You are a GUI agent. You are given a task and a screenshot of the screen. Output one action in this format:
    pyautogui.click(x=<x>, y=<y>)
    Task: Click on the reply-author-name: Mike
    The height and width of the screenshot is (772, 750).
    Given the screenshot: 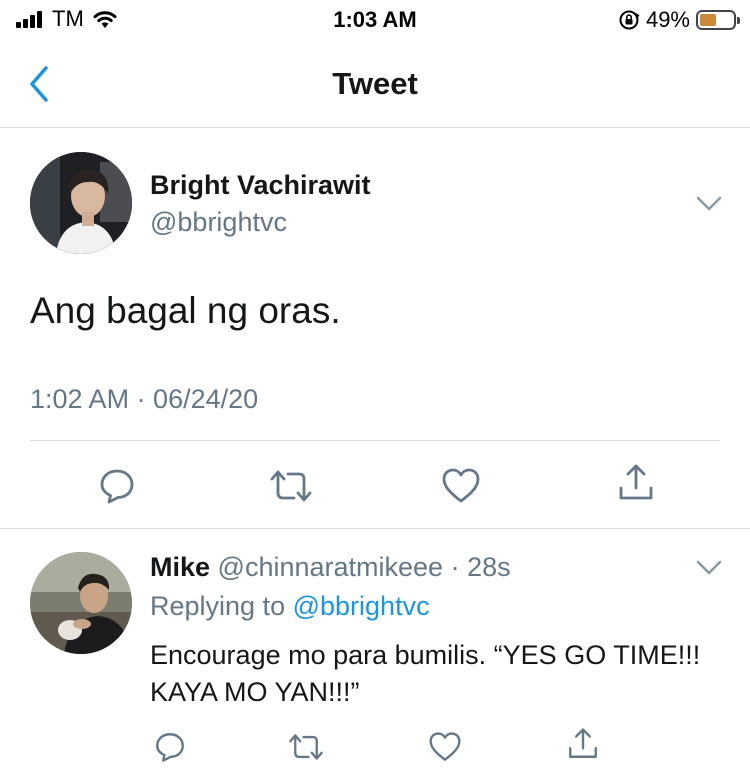 What is the action you would take?
    pyautogui.click(x=180, y=567)
    